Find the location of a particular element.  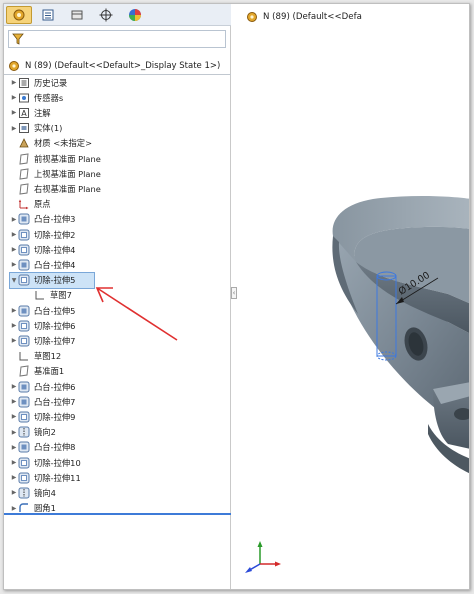

tree-item-label: 传感器s is located at coordinates (49, 97).